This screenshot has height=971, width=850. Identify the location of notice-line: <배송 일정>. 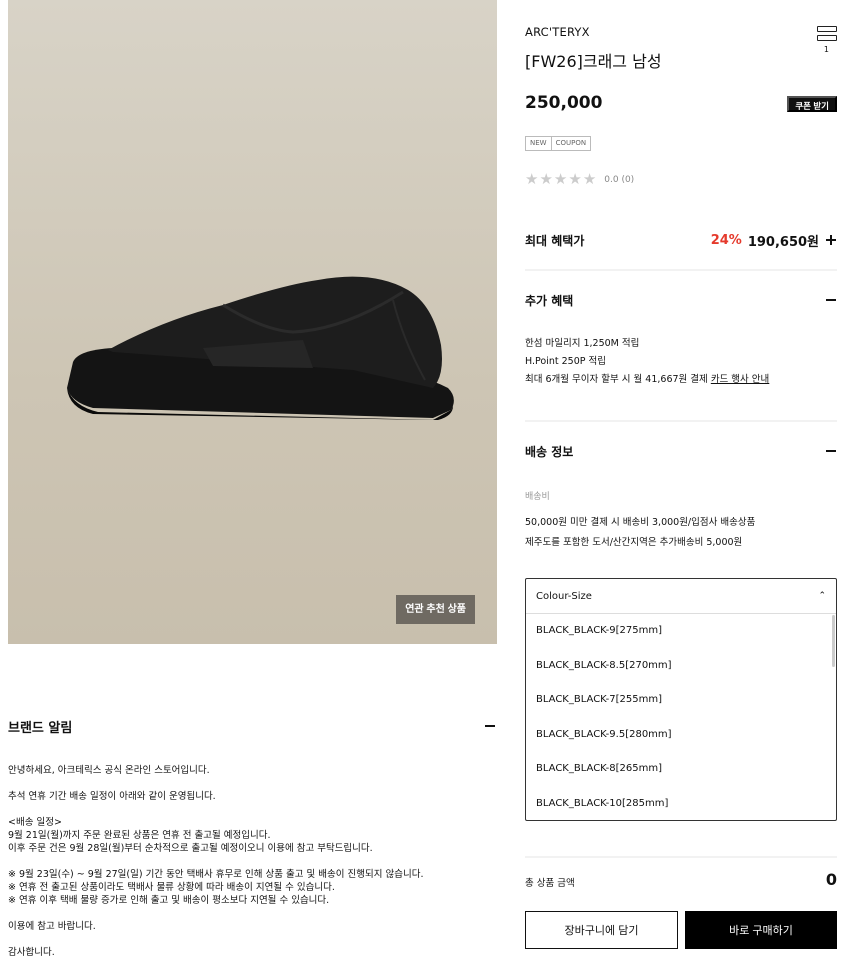
(35, 822).